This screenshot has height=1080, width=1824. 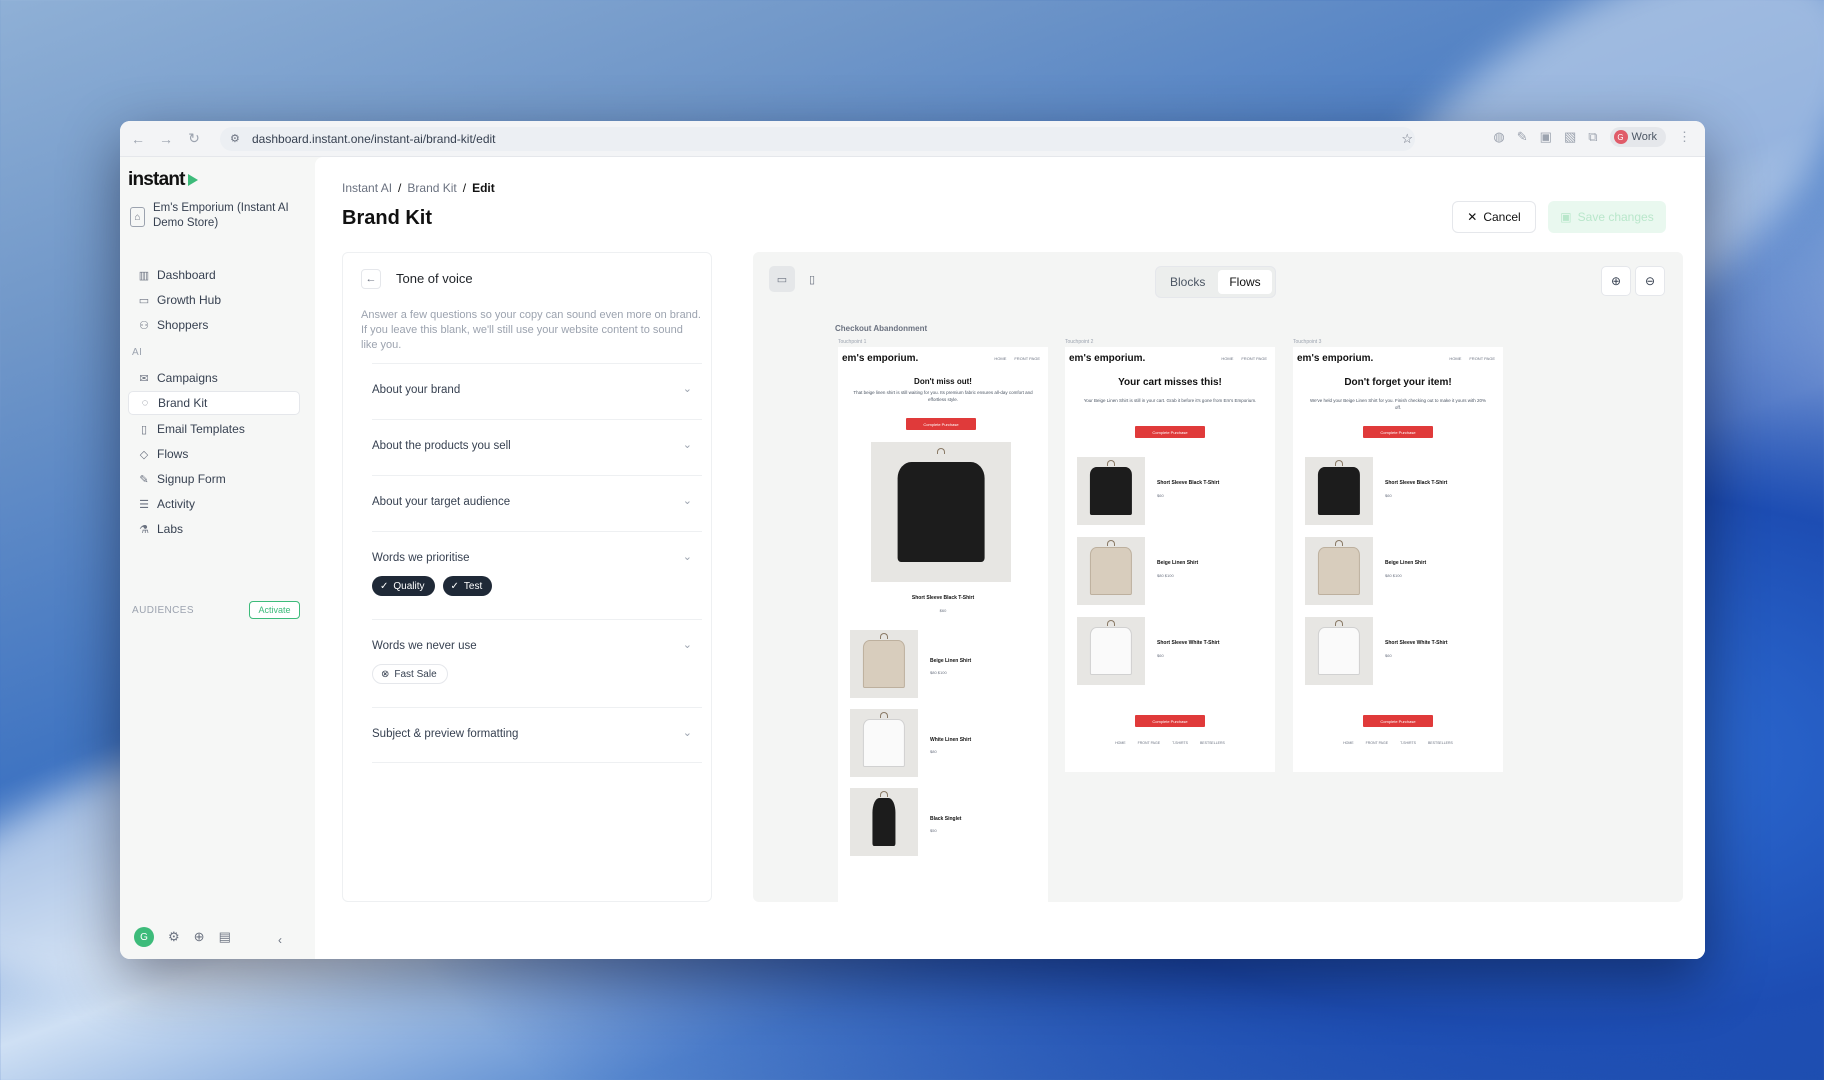 I want to click on cancel-button: ✕ Cancel, so click(x=1494, y=217).